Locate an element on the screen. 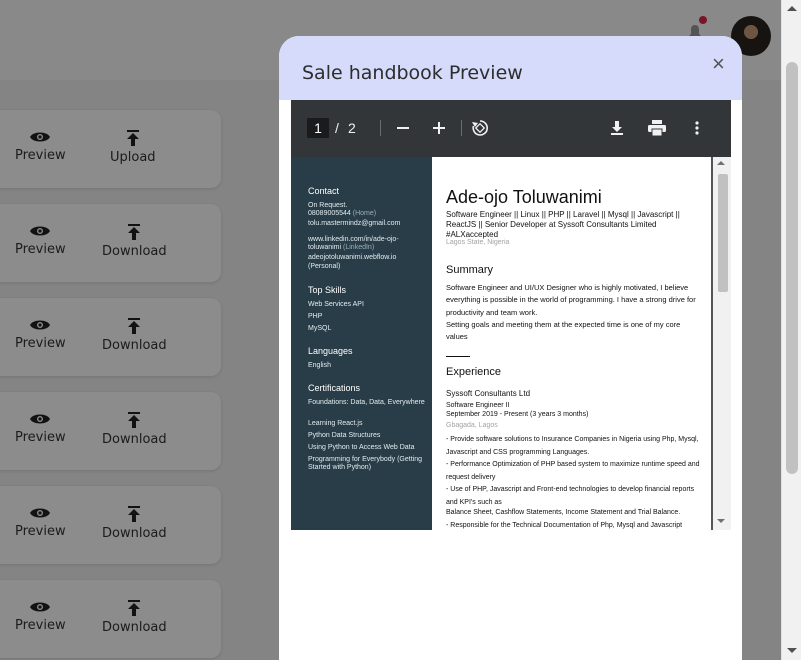 The width and height of the screenshot is (801, 660). pdf-toolbar: 1 / 2 is located at coordinates (511, 128).